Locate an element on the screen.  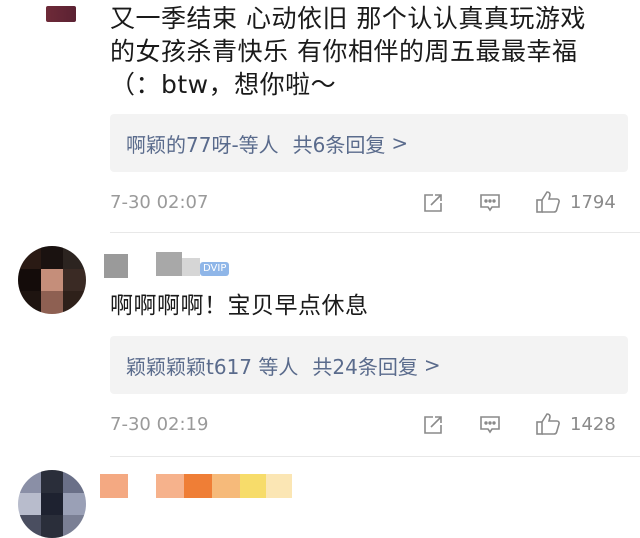
comment-timestamp: 7-30 02:07 is located at coordinates (159, 202).